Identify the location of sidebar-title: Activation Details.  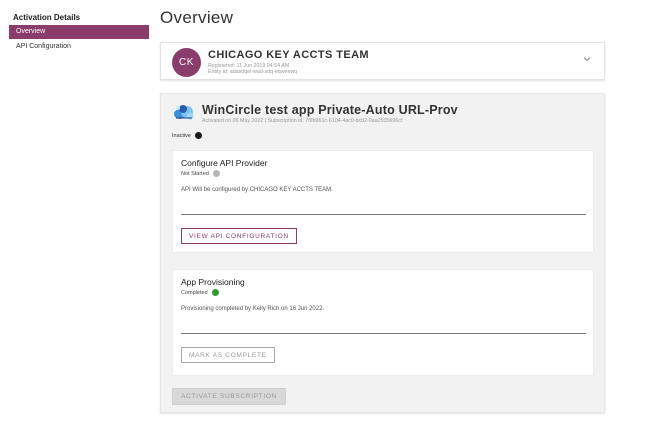
(47, 17).